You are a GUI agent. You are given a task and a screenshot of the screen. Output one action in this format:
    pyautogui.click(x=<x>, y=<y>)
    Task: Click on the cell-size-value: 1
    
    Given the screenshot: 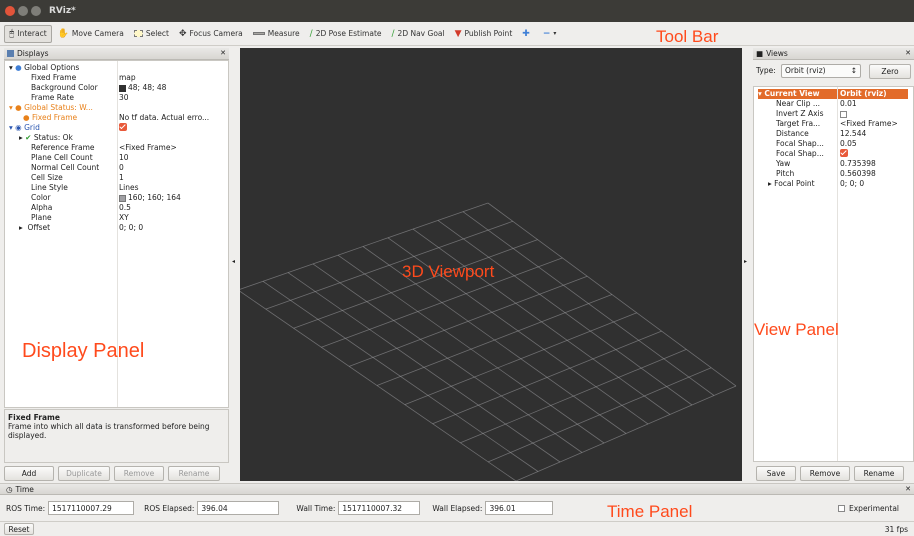 What is the action you would take?
    pyautogui.click(x=121, y=178)
    